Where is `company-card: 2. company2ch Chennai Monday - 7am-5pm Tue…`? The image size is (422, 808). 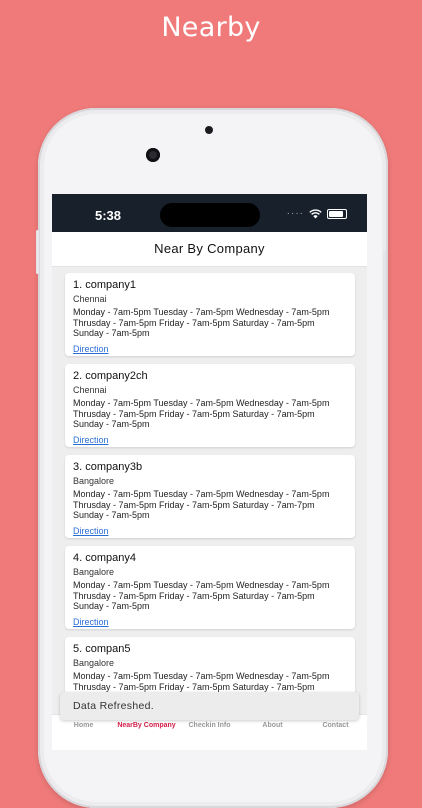 company-card: 2. company2ch Chennai Monday - 7am-5pm Tue… is located at coordinates (210, 405).